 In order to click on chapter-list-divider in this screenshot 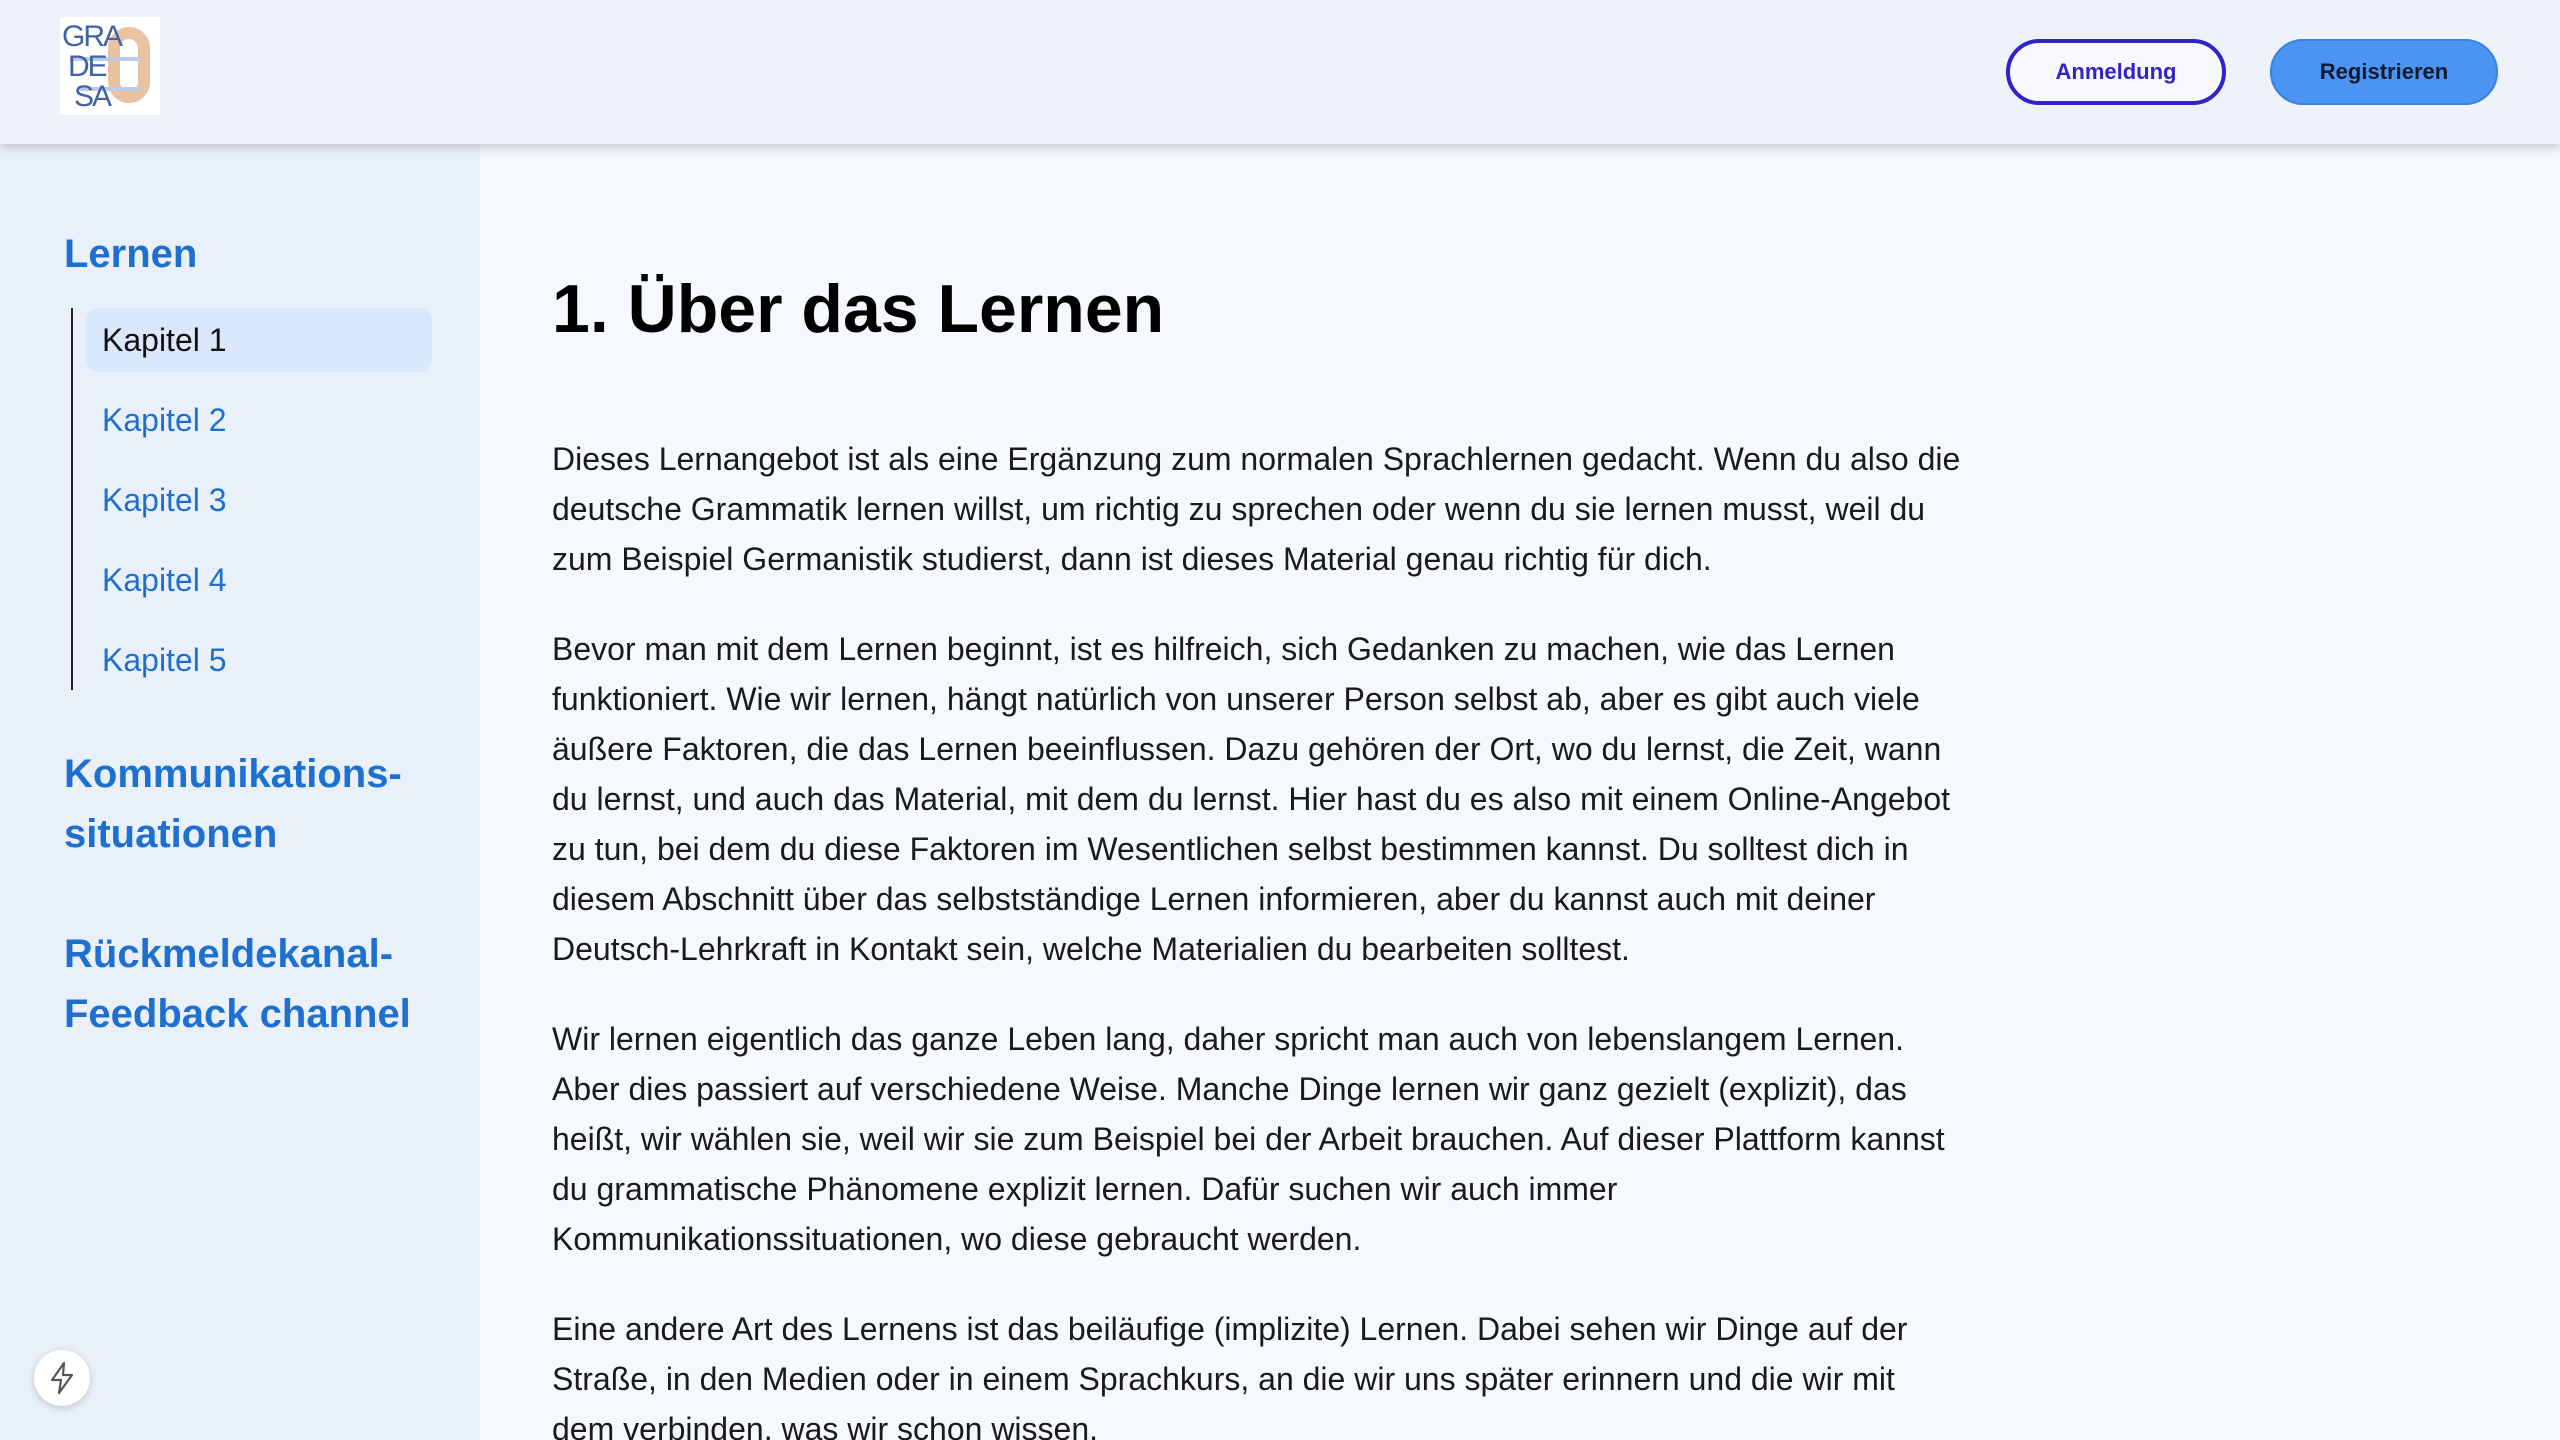, I will do `click(72, 499)`.